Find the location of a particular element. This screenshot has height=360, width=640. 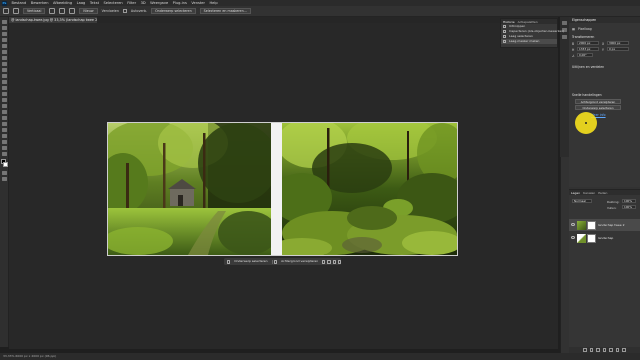

healing-brush-tool-icon is located at coordinates (4, 70).